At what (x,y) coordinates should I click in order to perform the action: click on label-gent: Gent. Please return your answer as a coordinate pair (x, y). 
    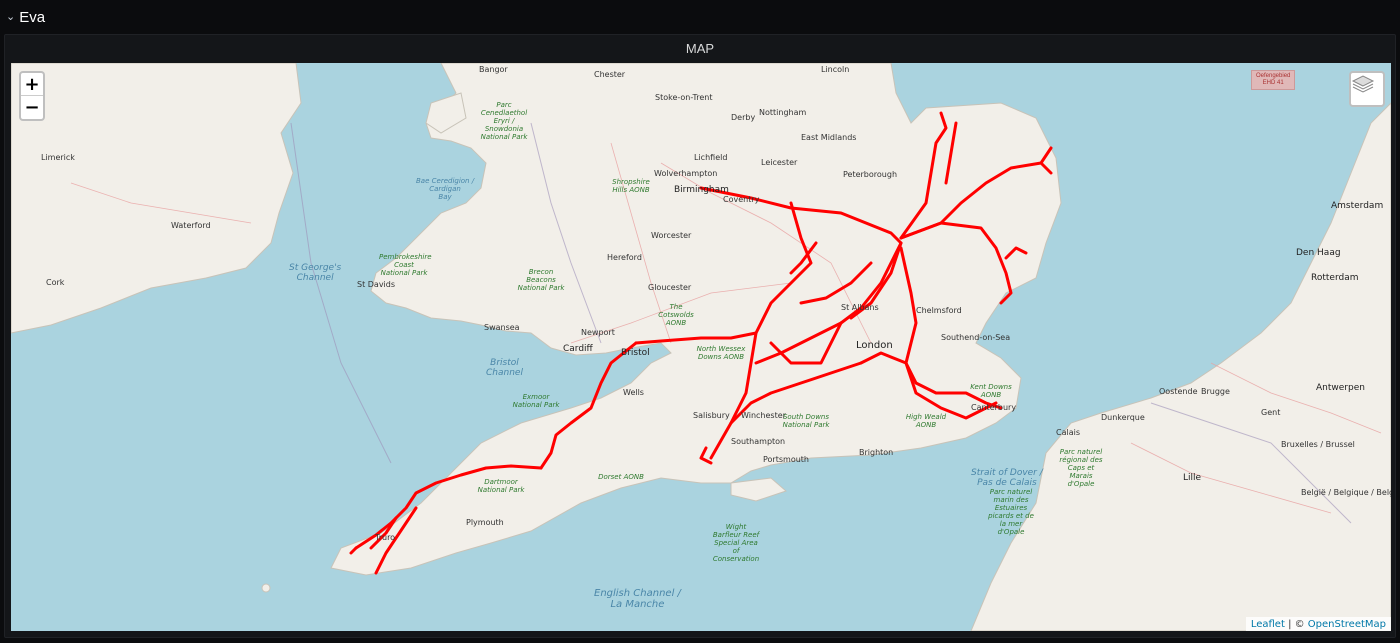
    Looking at the image, I should click on (1271, 412).